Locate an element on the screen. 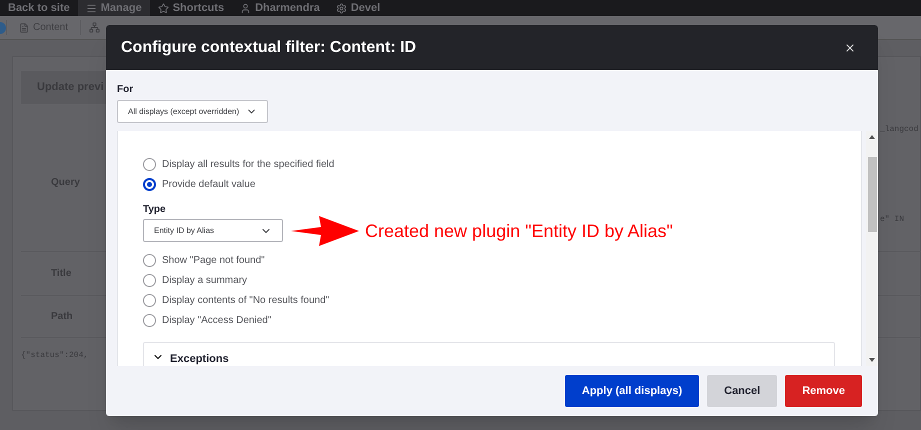 The image size is (921, 430). close-icon is located at coordinates (850, 48).